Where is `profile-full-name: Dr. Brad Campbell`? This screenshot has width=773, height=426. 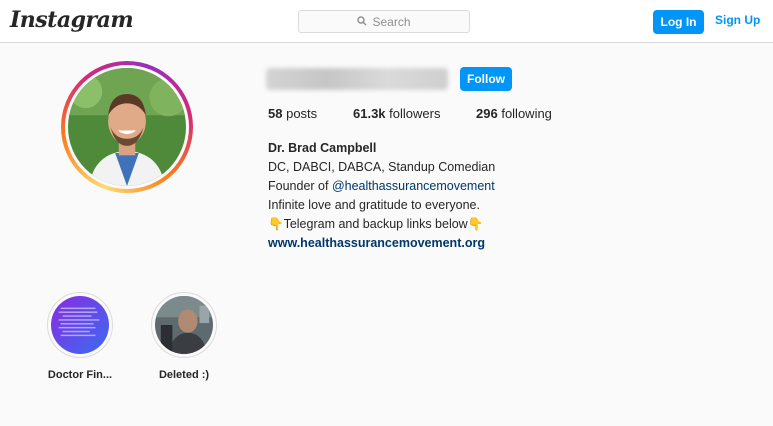
profile-full-name: Dr. Brad Campbell is located at coordinates (322, 148).